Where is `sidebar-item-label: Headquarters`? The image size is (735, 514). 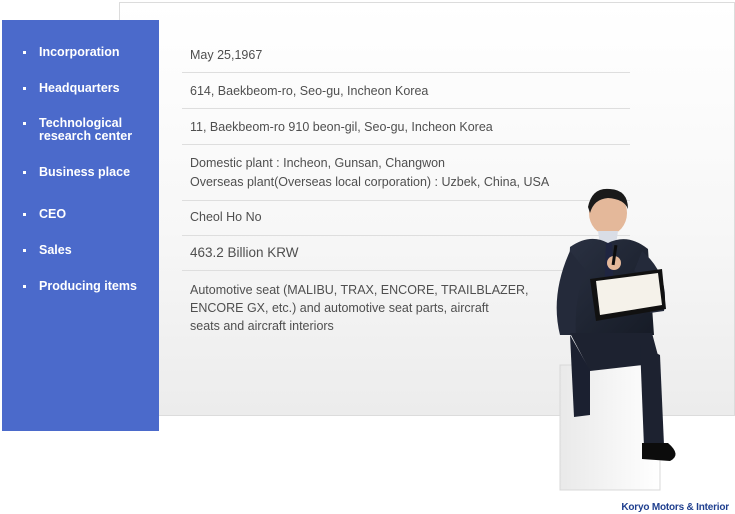
sidebar-item-label: Headquarters is located at coordinates (79, 88).